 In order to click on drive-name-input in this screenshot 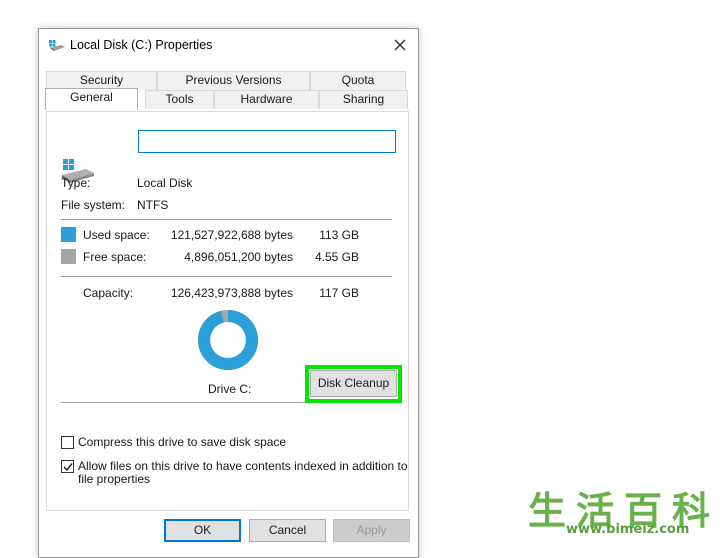, I will do `click(267, 141)`.